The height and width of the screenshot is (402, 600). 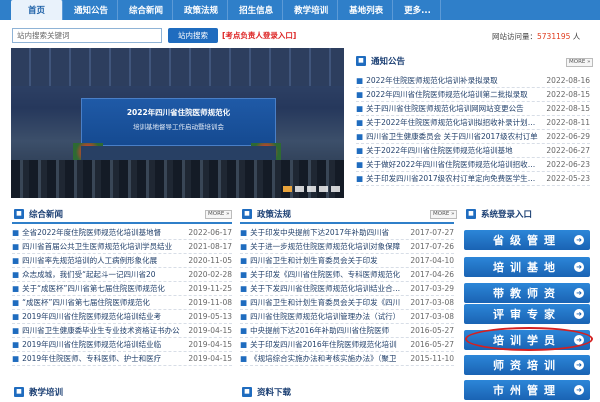 I want to click on highlight-annotation, so click(x=529, y=339).